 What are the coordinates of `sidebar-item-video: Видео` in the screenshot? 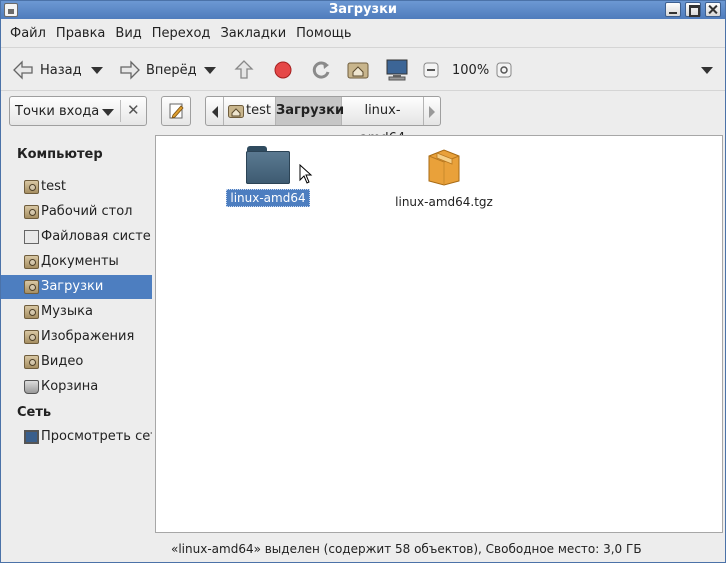 It's located at (76, 362).